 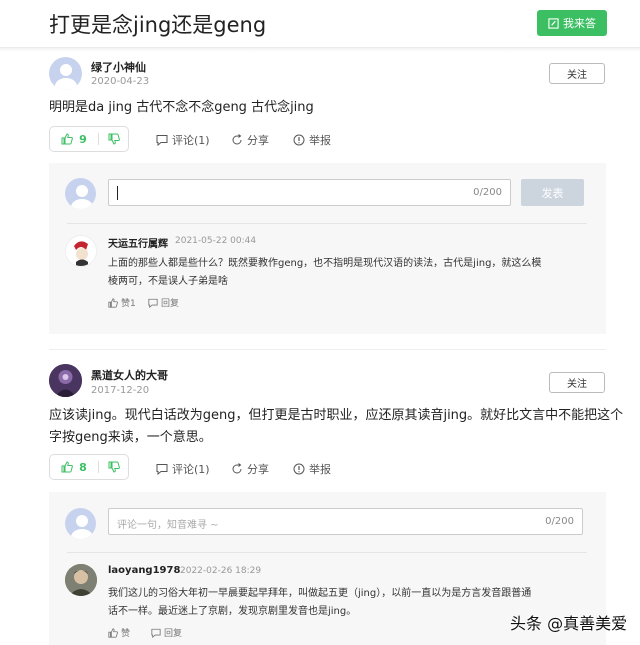 I want to click on answer-button: 我来答, so click(x=572, y=23).